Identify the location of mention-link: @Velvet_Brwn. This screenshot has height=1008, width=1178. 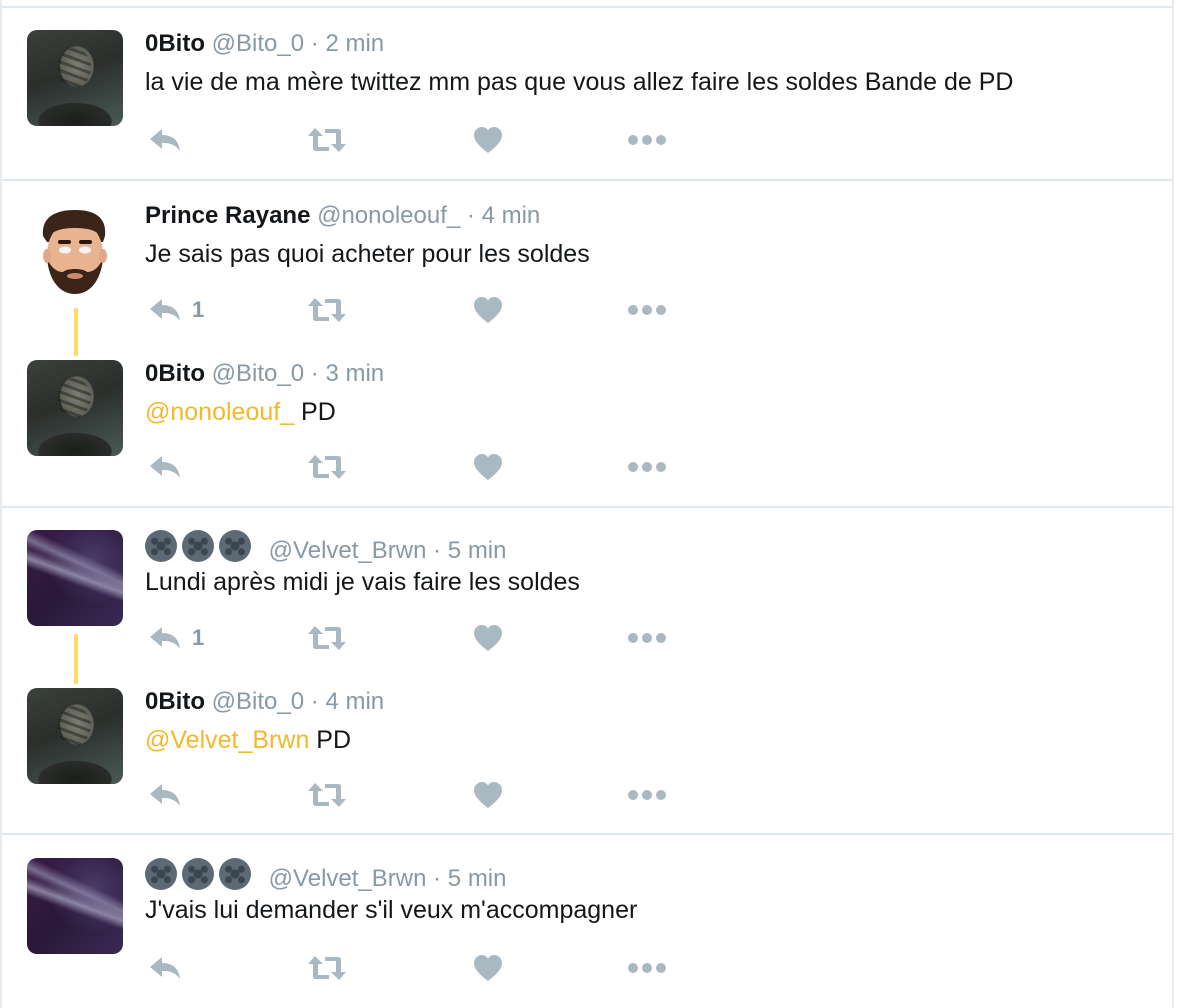
(227, 740).